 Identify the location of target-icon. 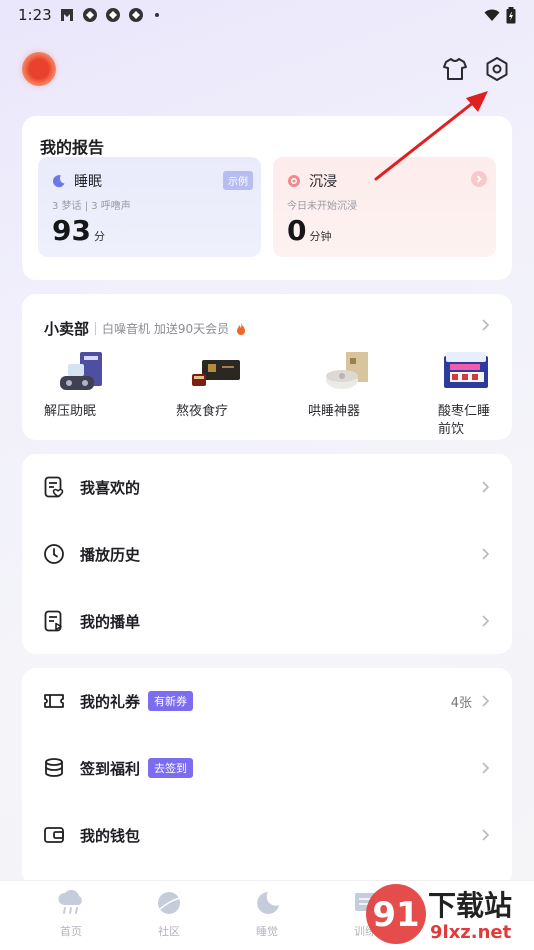
(294, 181).